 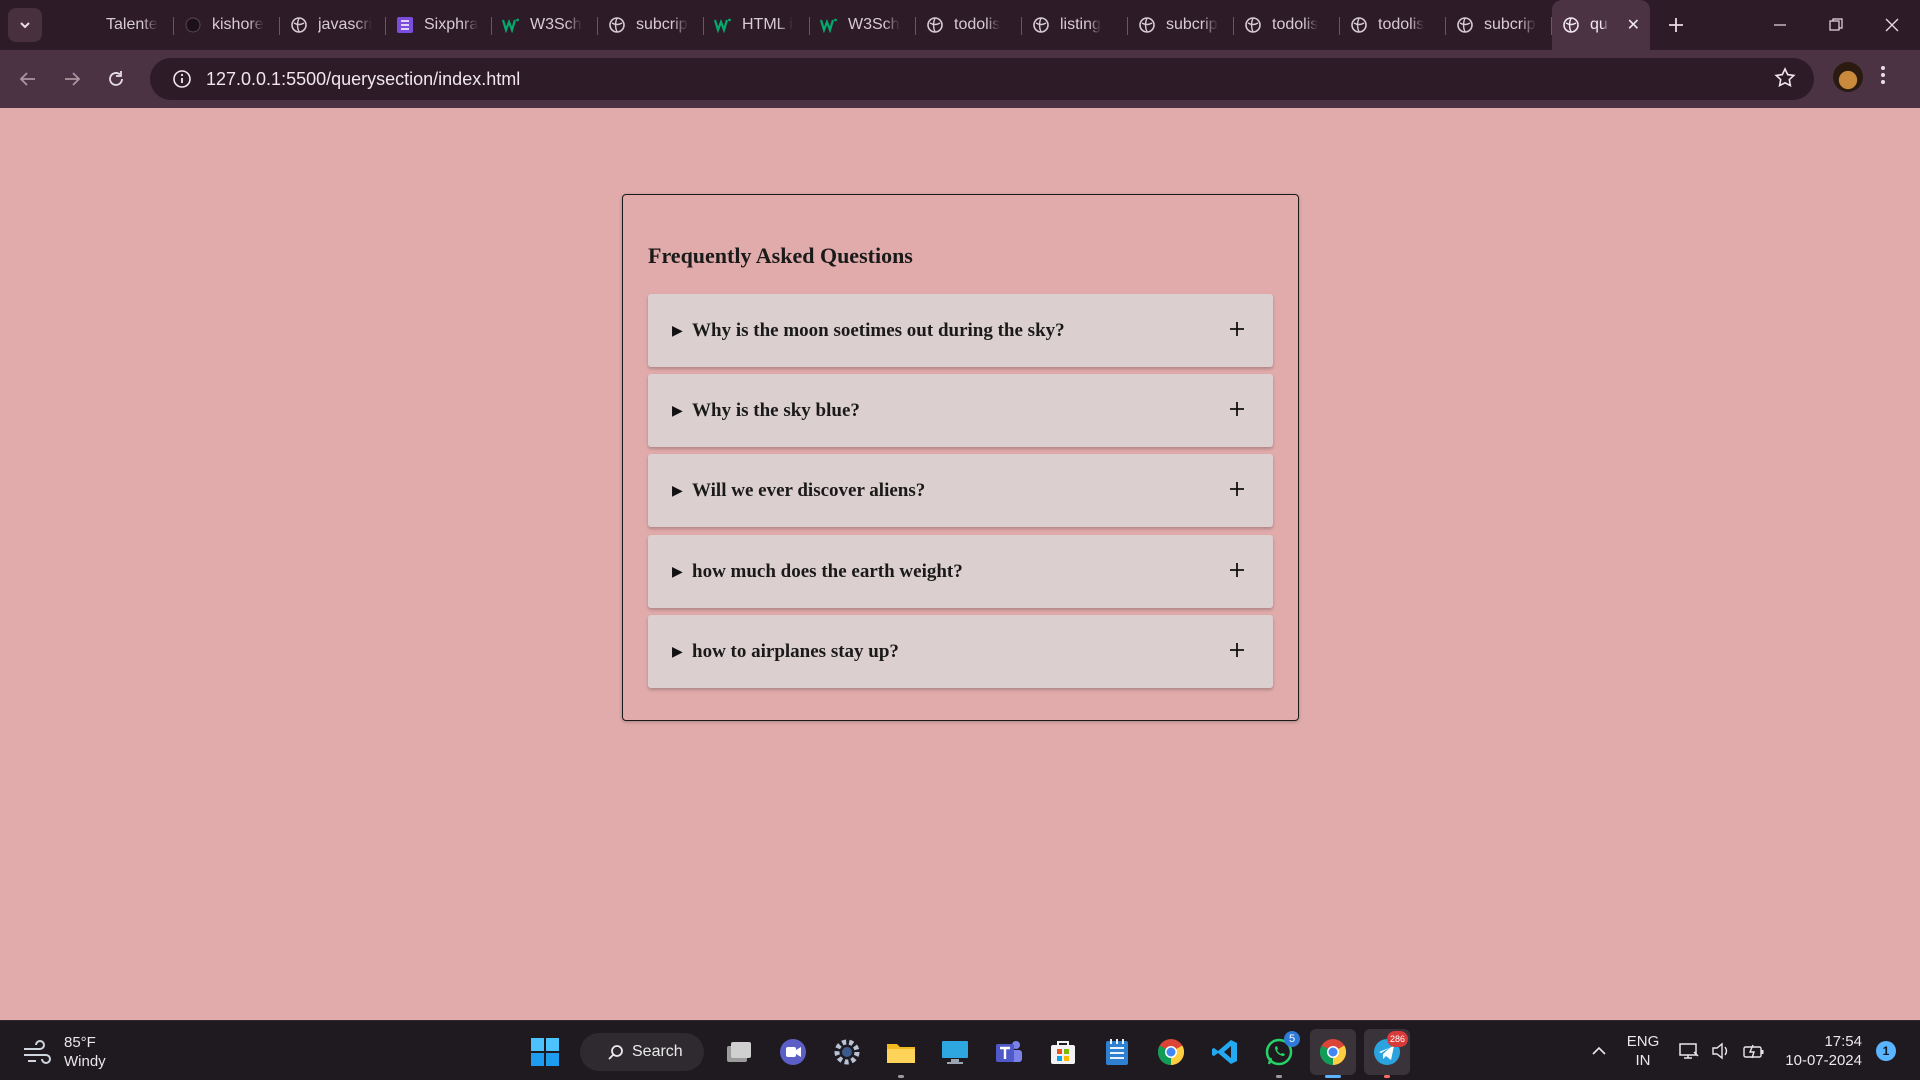 What do you see at coordinates (1886, 1051) in the screenshot?
I see `notification-badge: 1` at bounding box center [1886, 1051].